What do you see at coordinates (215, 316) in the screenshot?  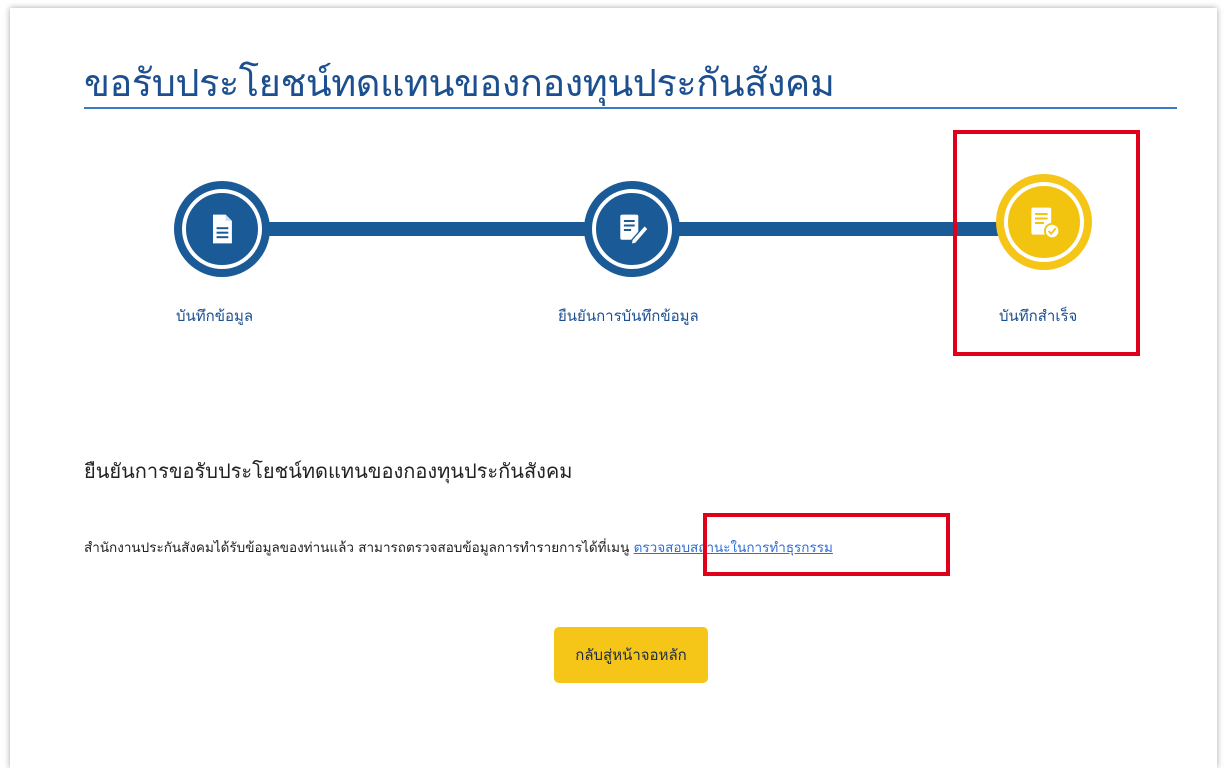 I see `step-1-label: บันทึกข้อมูล` at bounding box center [215, 316].